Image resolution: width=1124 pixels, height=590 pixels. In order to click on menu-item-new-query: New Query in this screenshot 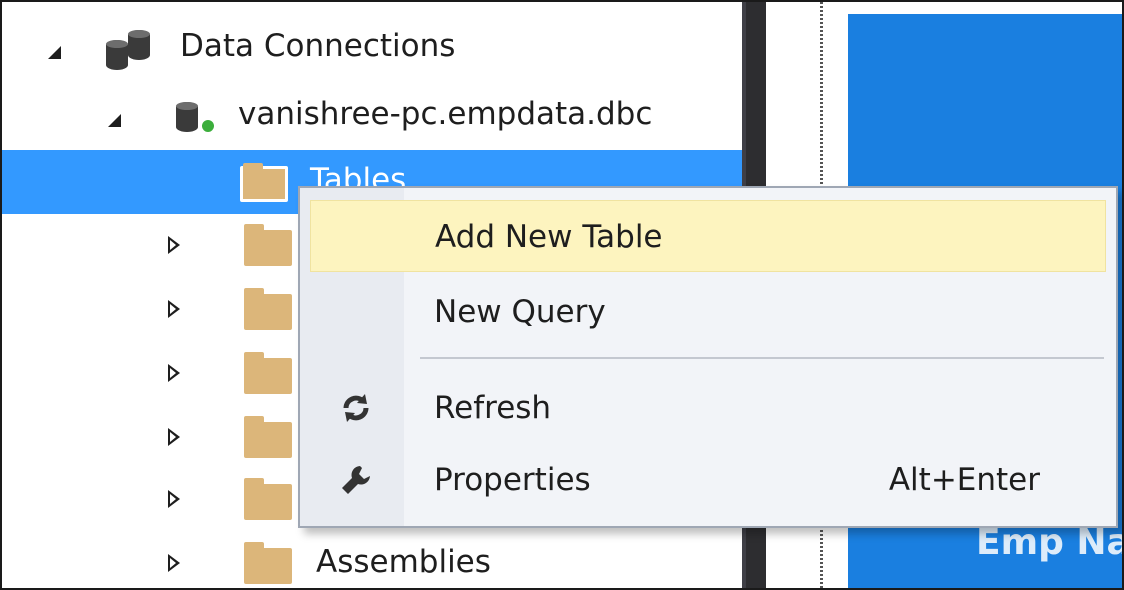, I will do `click(708, 312)`.